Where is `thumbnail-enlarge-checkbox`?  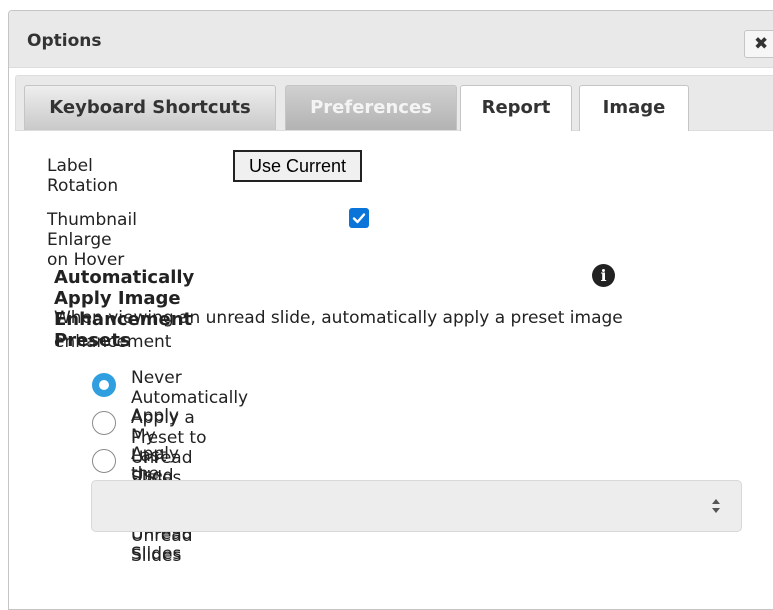 thumbnail-enlarge-checkbox is located at coordinates (359, 218).